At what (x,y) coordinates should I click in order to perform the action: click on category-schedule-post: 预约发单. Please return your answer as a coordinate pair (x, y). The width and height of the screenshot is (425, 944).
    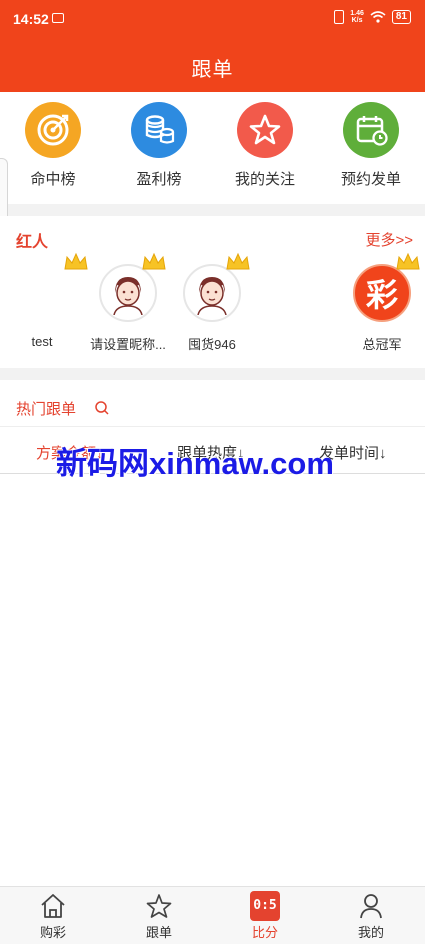
    Looking at the image, I should click on (371, 145).